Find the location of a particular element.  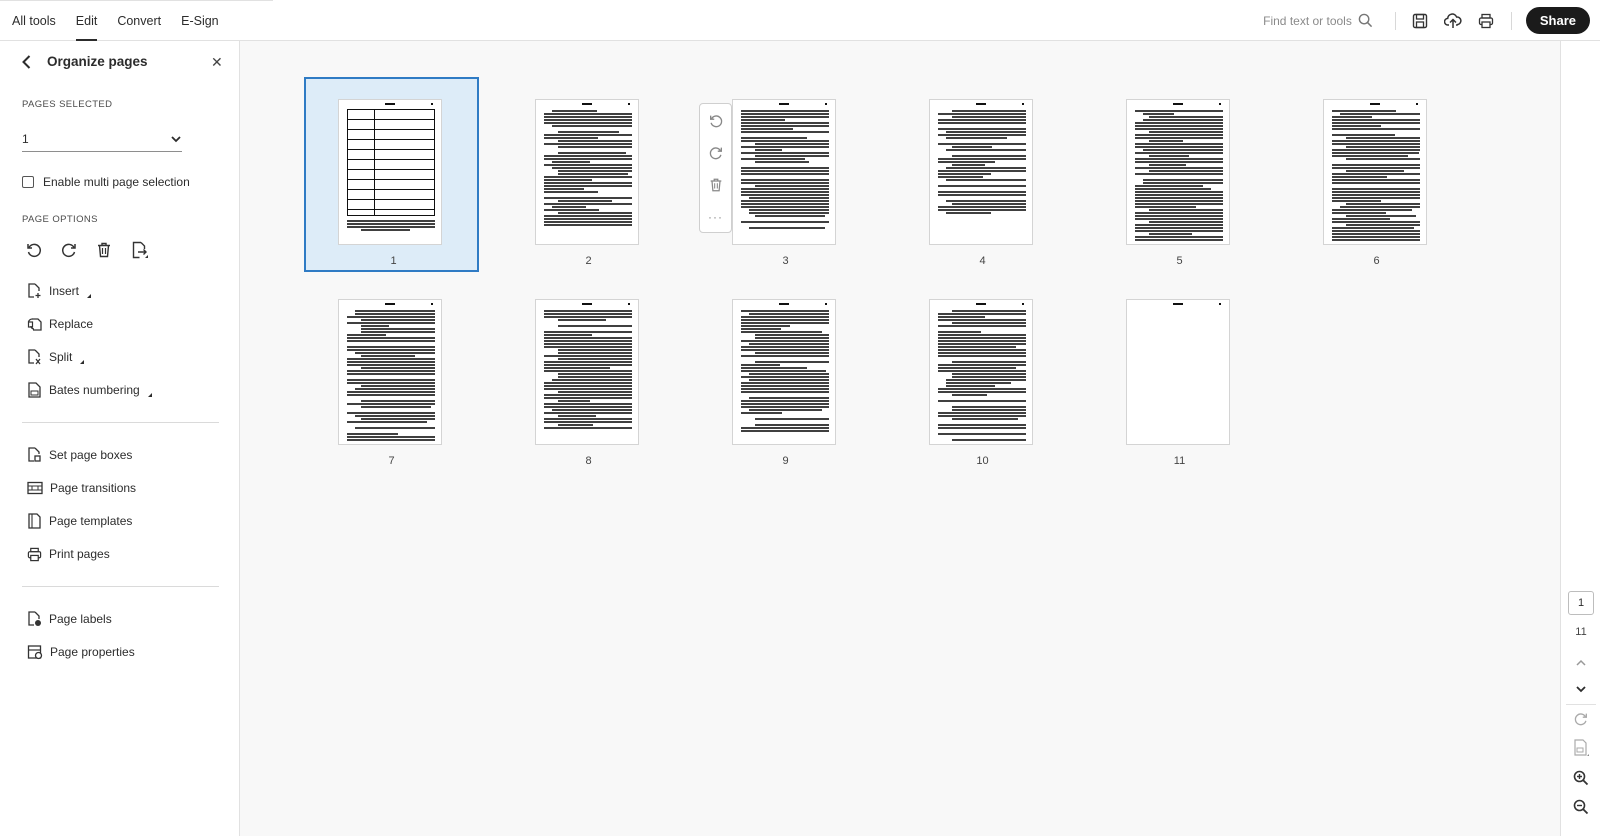

menu-insert: Insert is located at coordinates (59, 291).